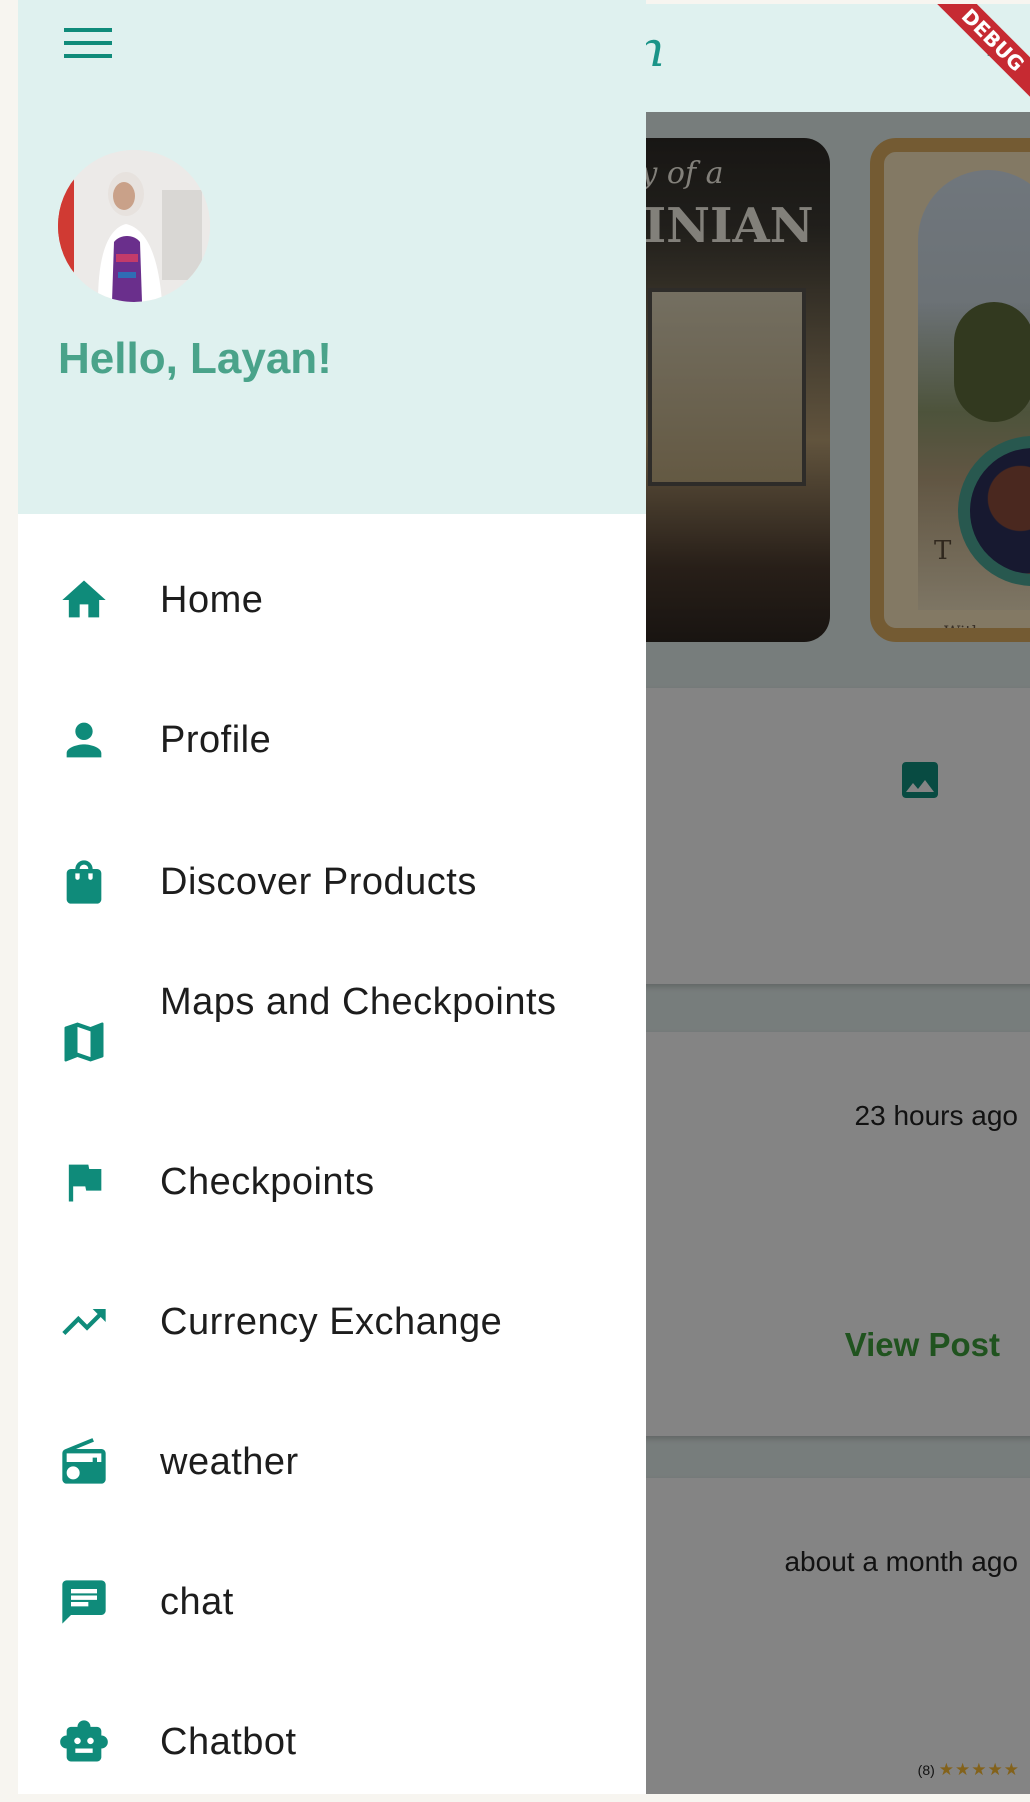  Describe the element at coordinates (84, 1042) in the screenshot. I see `map-icon` at that location.